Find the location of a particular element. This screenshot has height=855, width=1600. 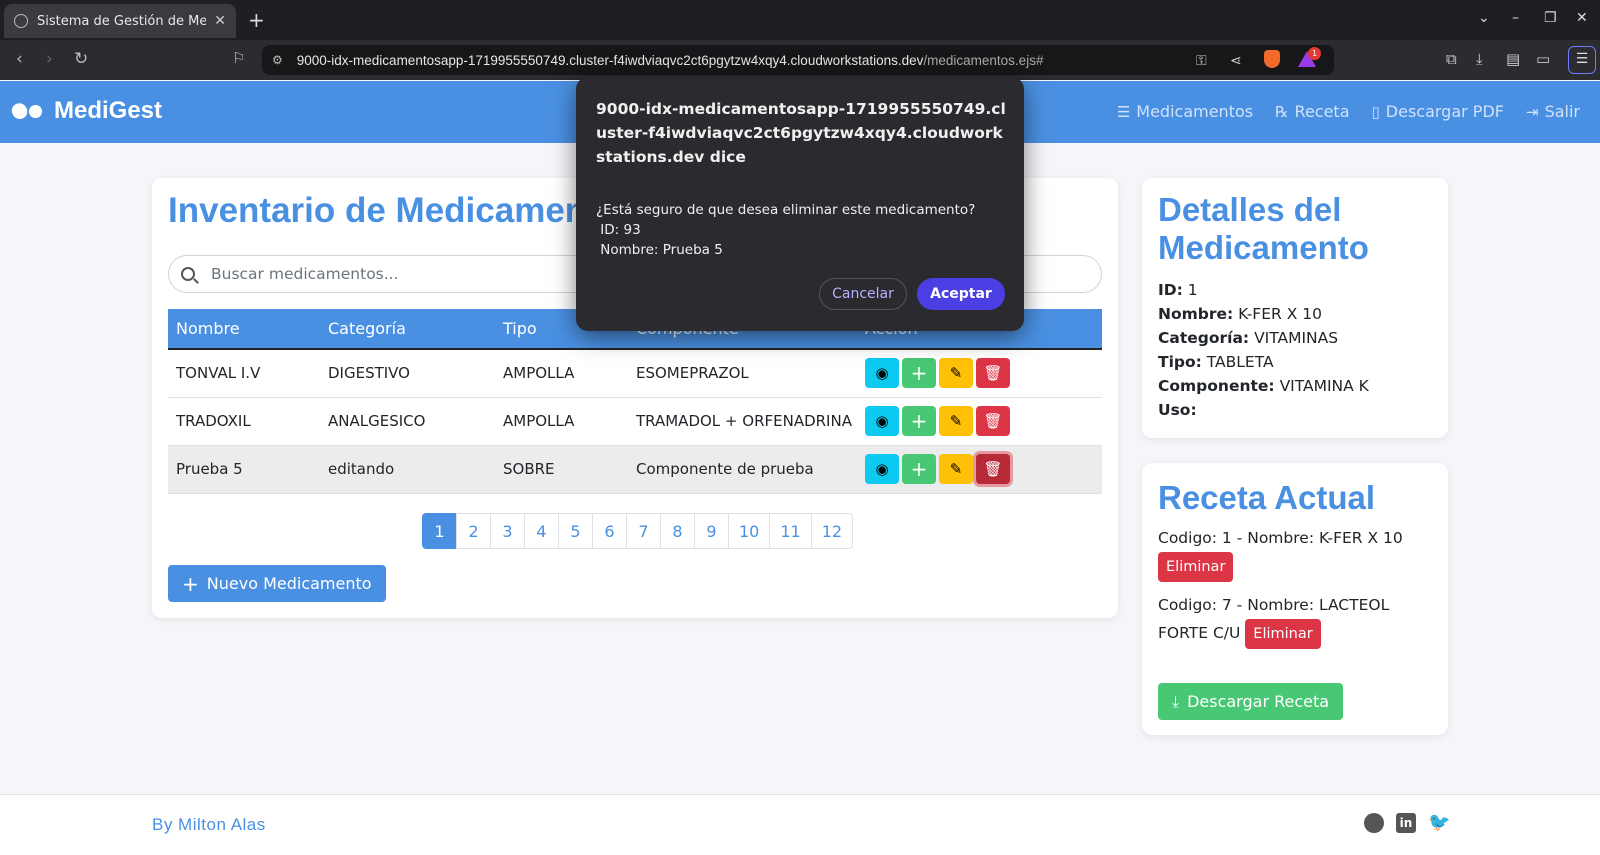

brave-shield-icon is located at coordinates (1272, 59).